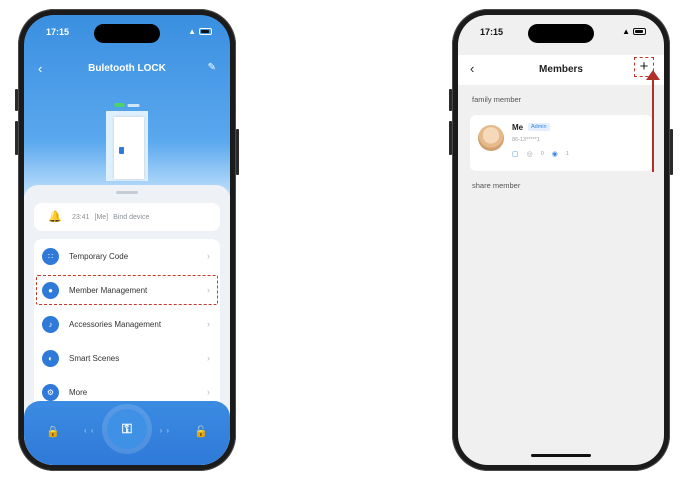  Describe the element at coordinates (131, 217) in the screenshot. I see `record-action: Bind device` at that location.